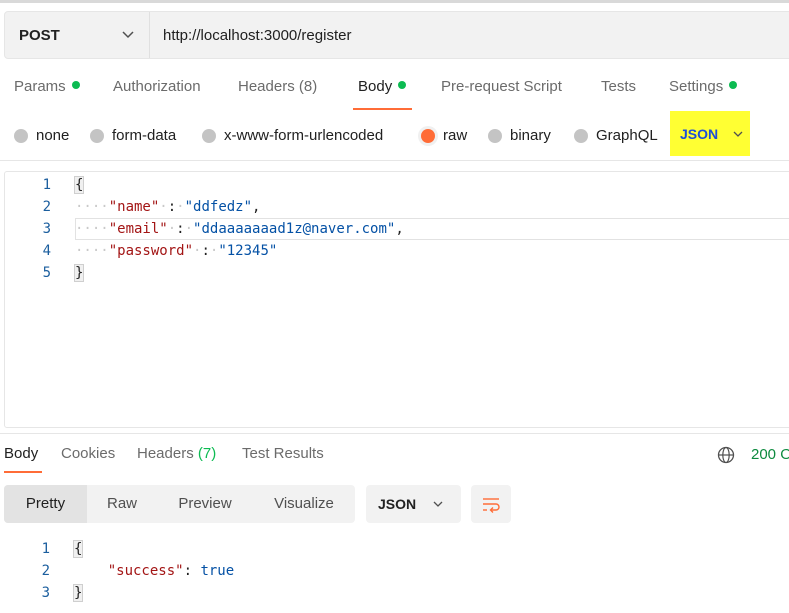 Image resolution: width=789 pixels, height=613 pixels. Describe the element at coordinates (21, 453) in the screenshot. I see `response-tab-body: Body` at that location.